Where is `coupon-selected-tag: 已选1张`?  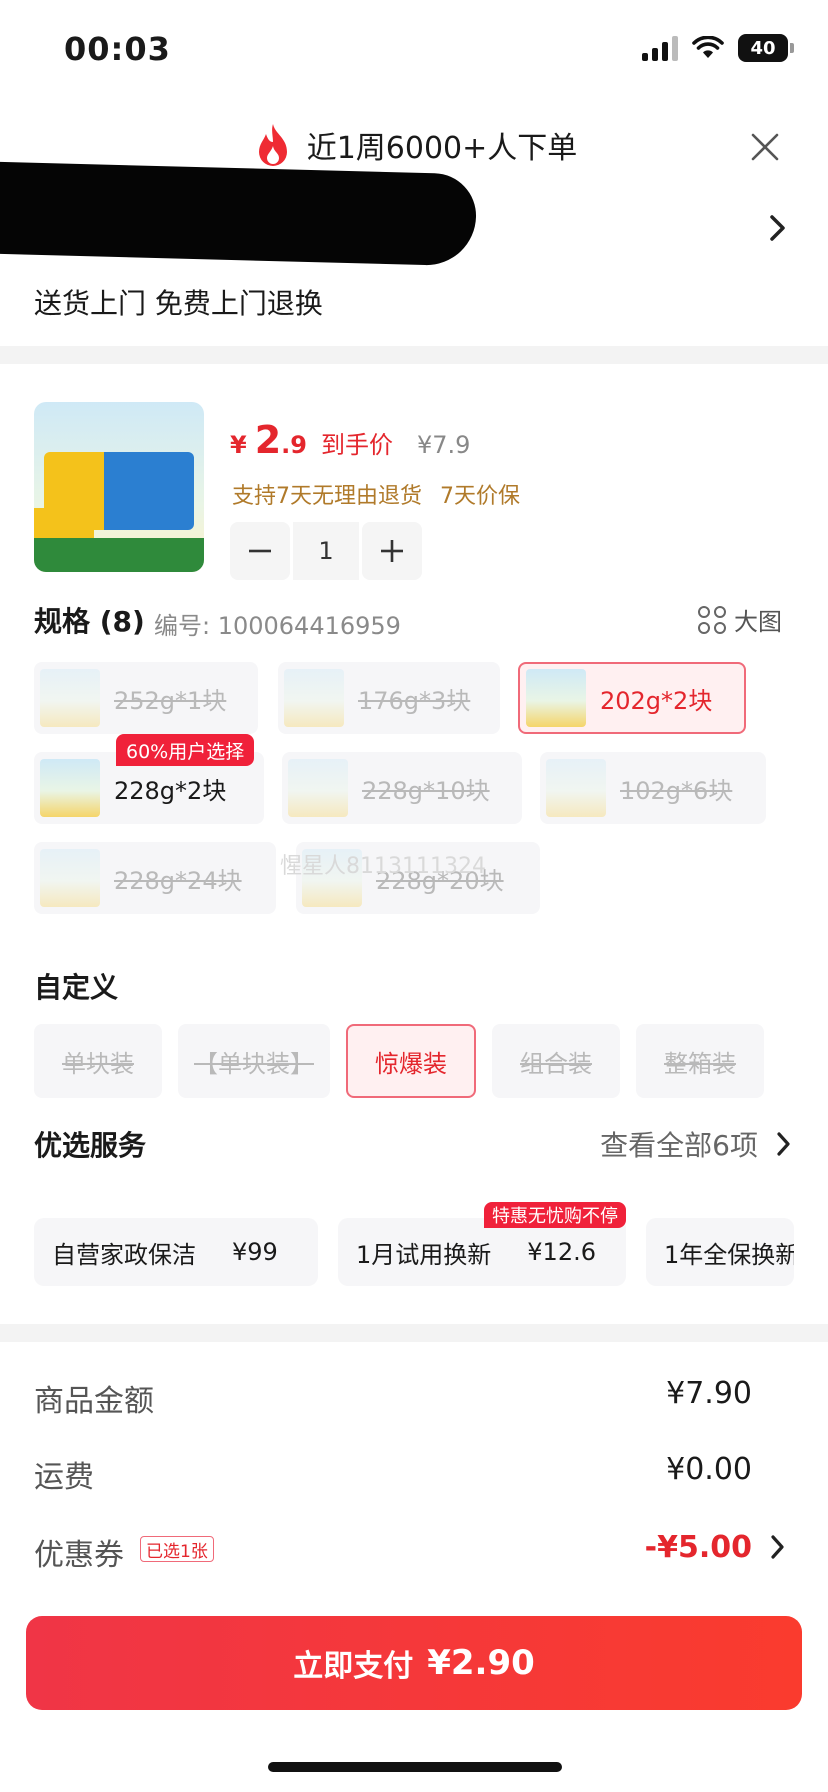
coupon-selected-tag: 已选1张 is located at coordinates (177, 1549).